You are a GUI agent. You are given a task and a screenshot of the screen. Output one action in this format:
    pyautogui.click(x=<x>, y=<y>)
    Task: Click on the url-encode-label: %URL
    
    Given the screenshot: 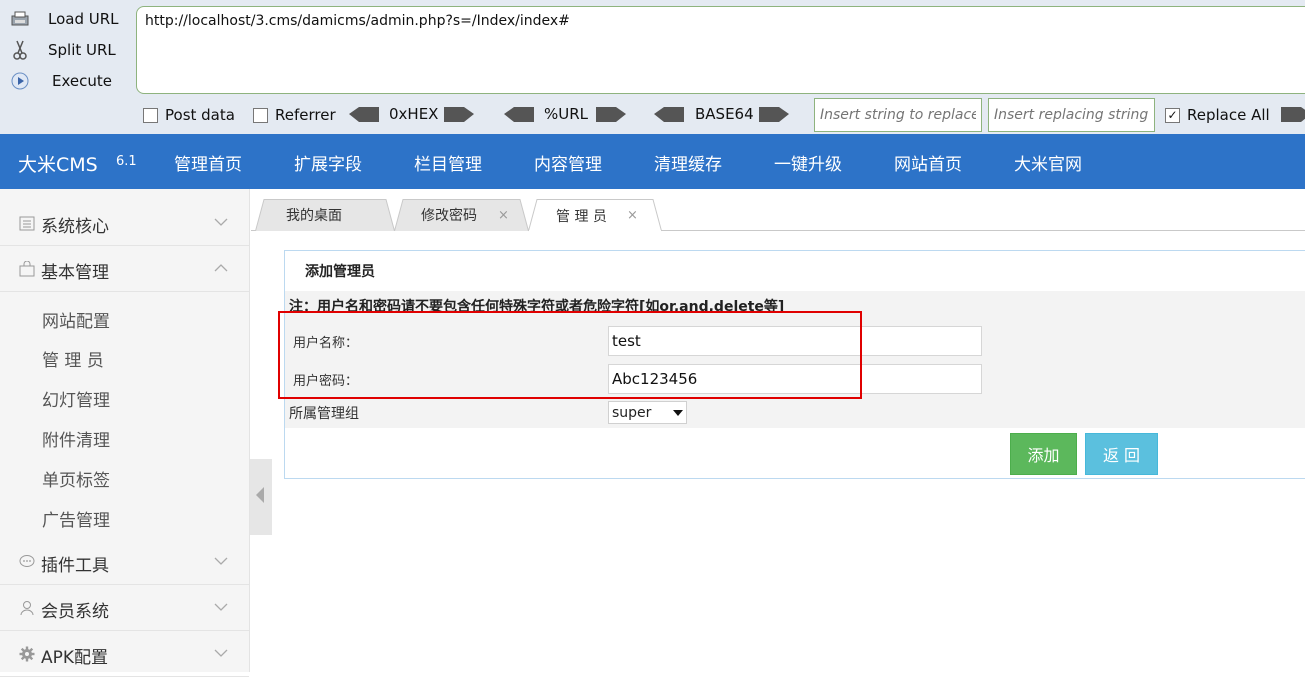 What is the action you would take?
    pyautogui.click(x=566, y=114)
    